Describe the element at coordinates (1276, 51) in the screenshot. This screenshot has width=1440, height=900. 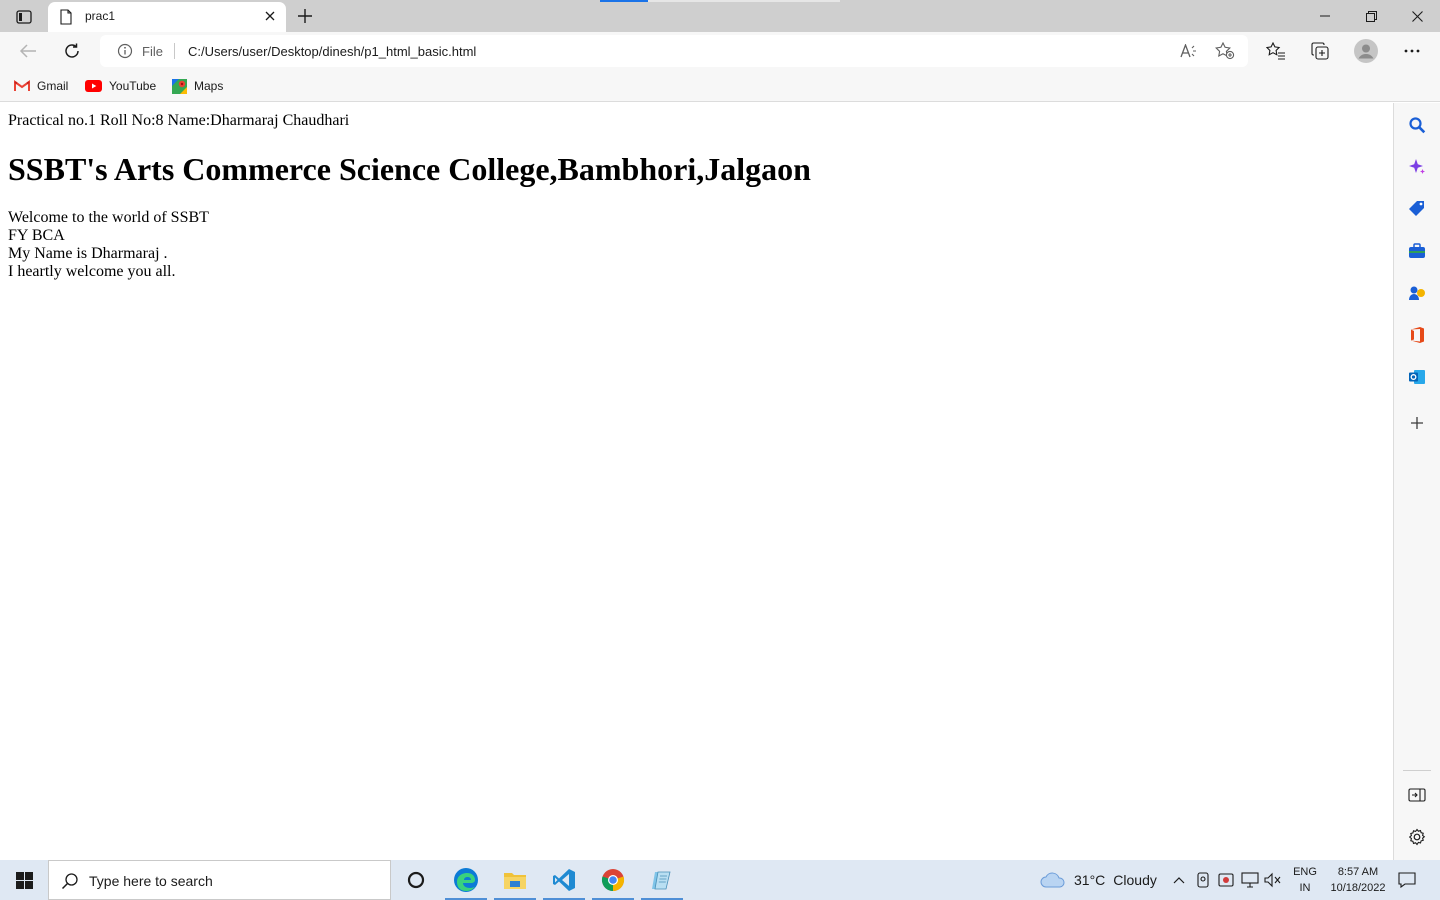
I see `favorites-button` at that location.